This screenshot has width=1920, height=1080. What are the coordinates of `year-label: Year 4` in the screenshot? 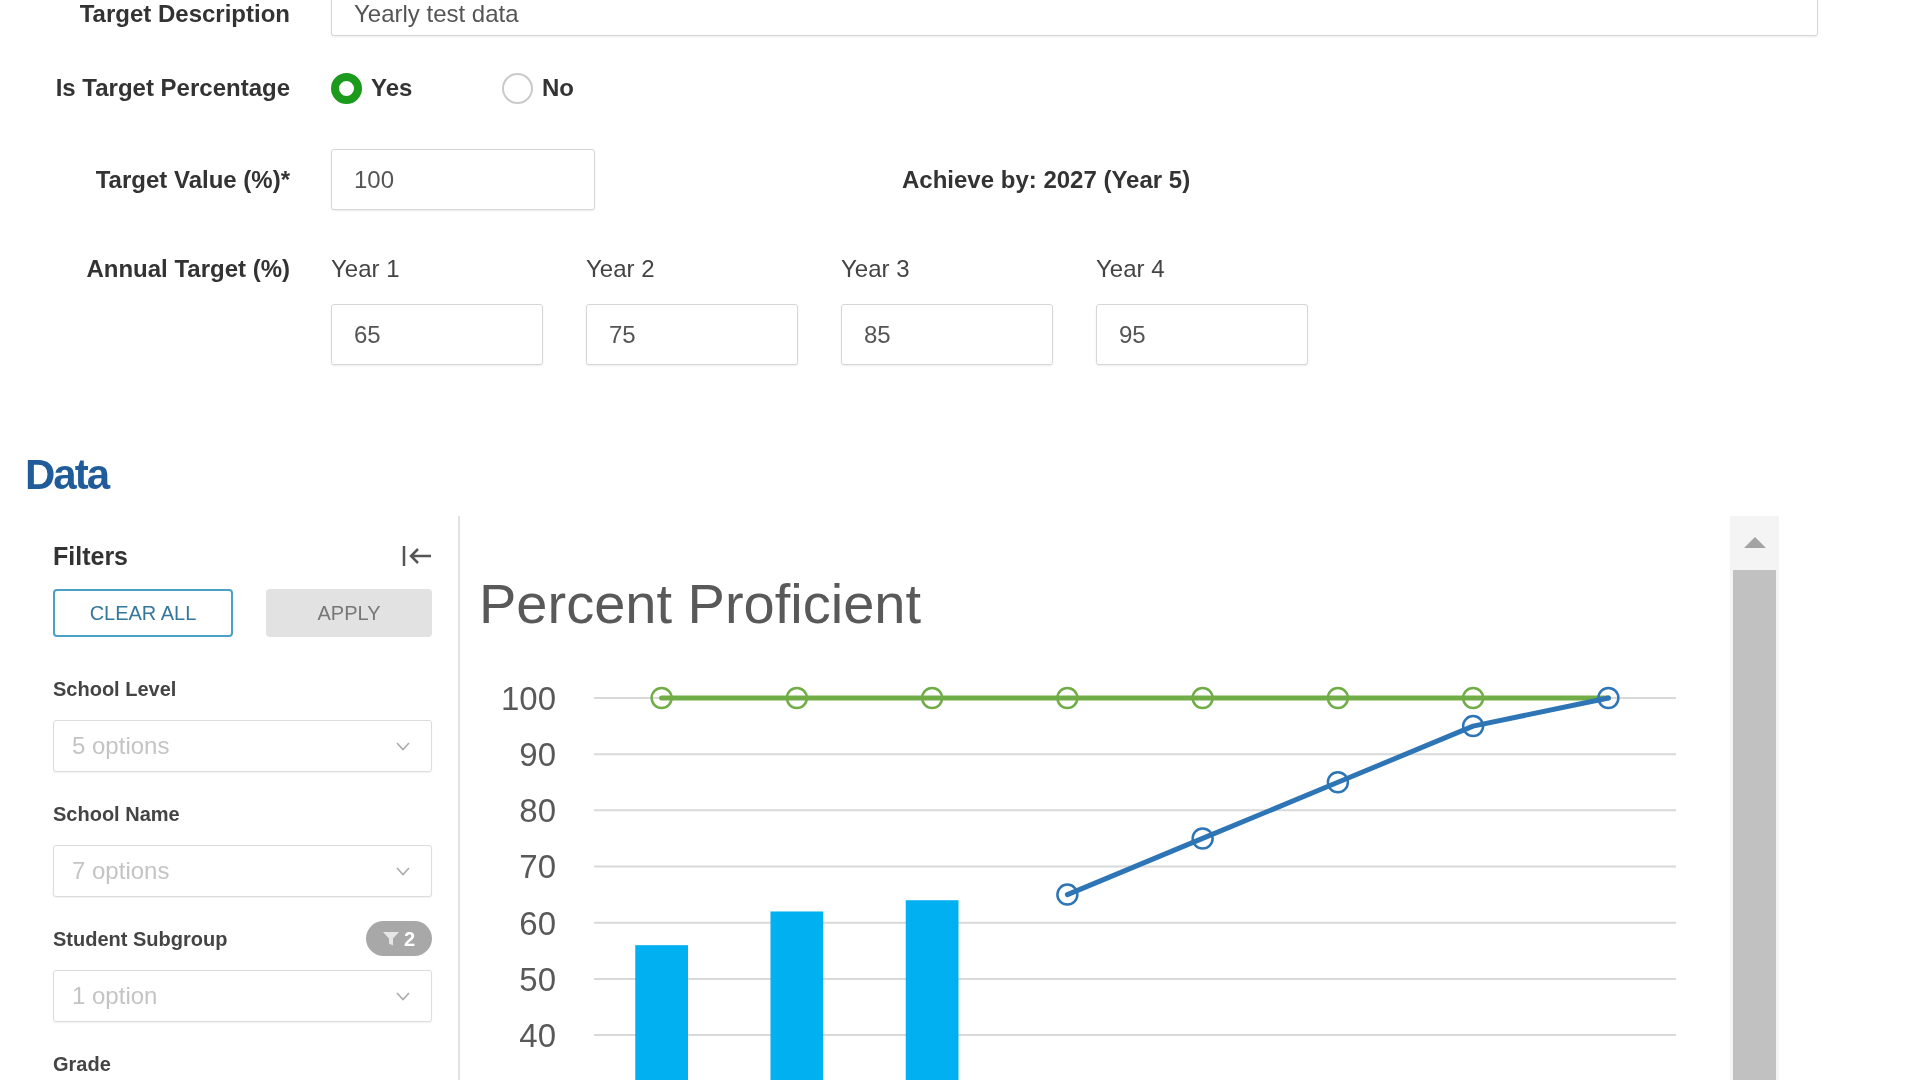 It's located at (1130, 269).